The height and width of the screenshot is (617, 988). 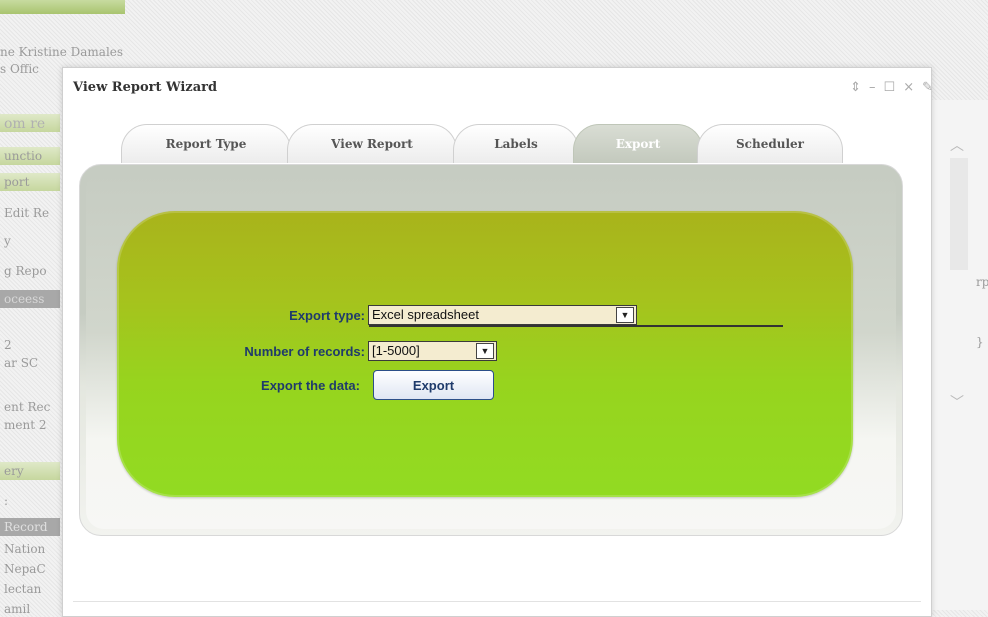 I want to click on export-button: Export, so click(x=433, y=385).